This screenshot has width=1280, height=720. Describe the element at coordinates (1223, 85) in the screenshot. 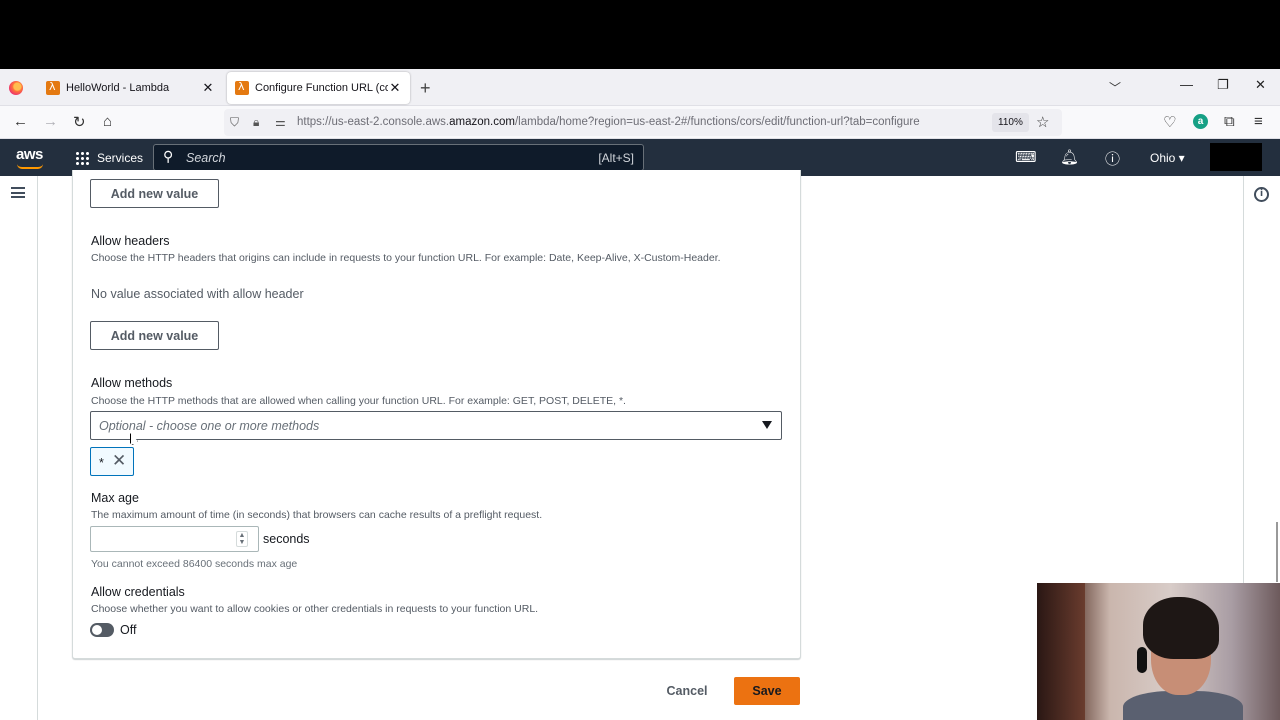

I see `restore-icon: ❐` at that location.